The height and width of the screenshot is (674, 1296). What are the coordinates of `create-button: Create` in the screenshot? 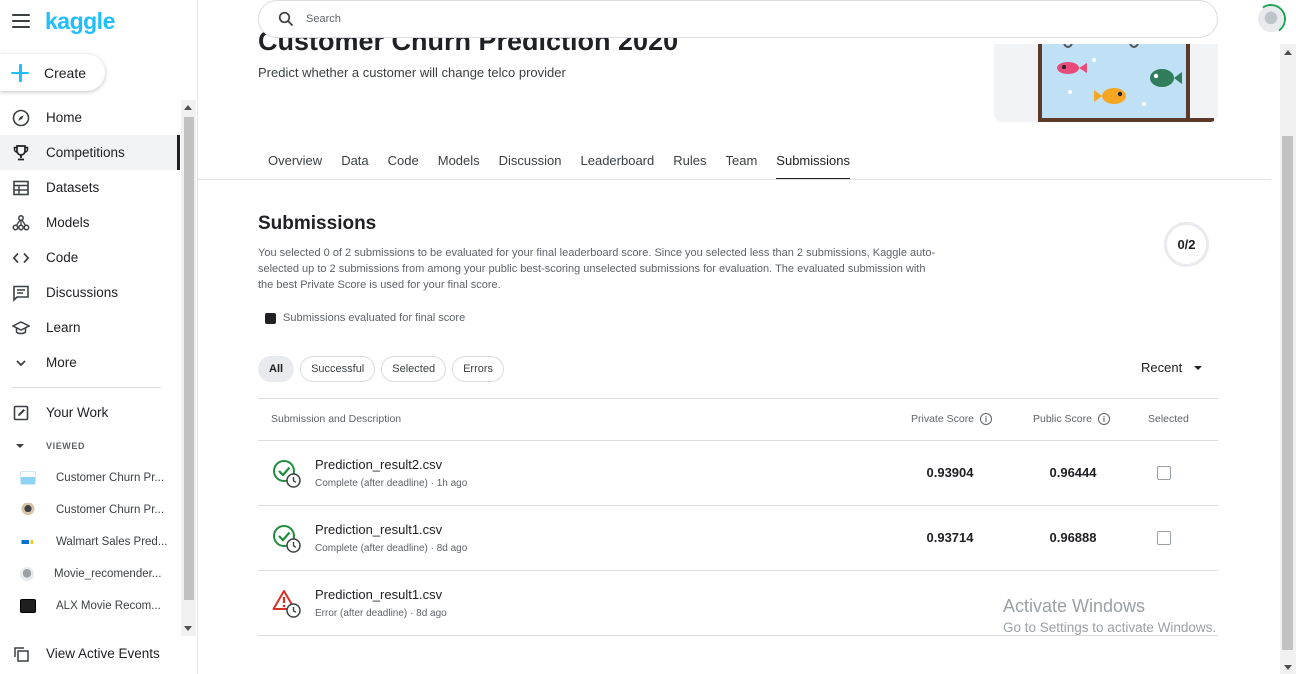 It's located at (52, 72).